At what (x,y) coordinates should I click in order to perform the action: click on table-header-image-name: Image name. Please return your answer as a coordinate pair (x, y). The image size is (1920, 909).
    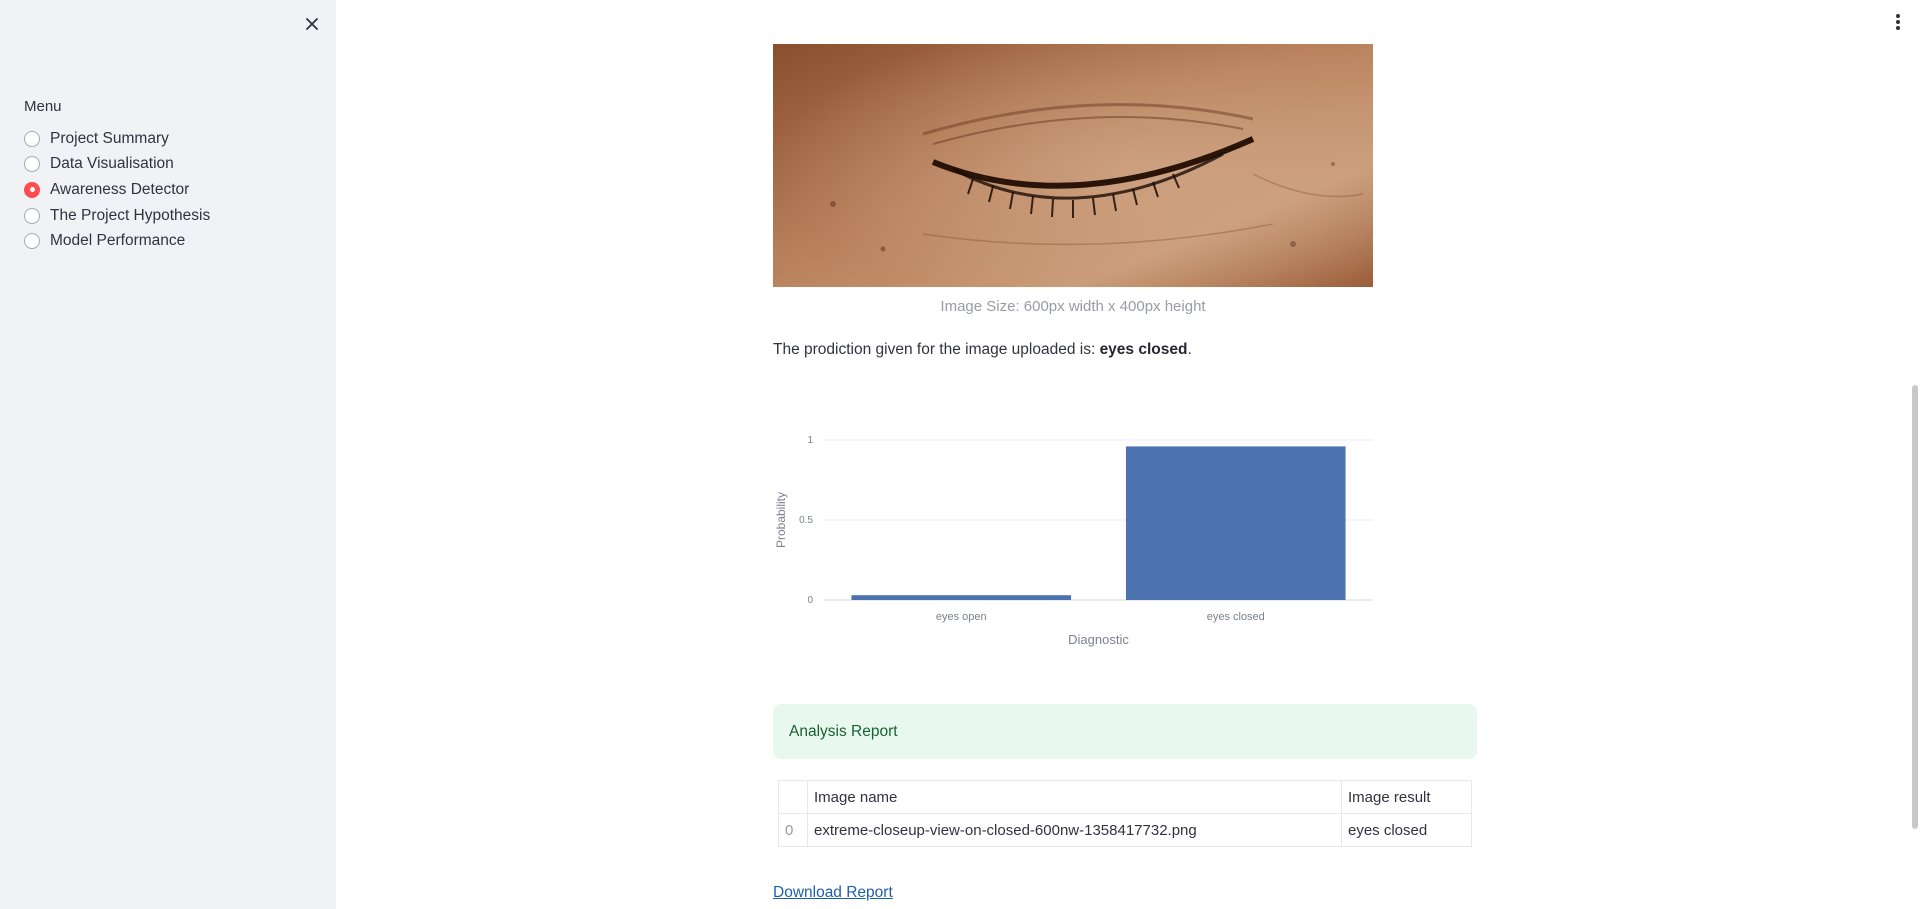
    Looking at the image, I should click on (1074, 797).